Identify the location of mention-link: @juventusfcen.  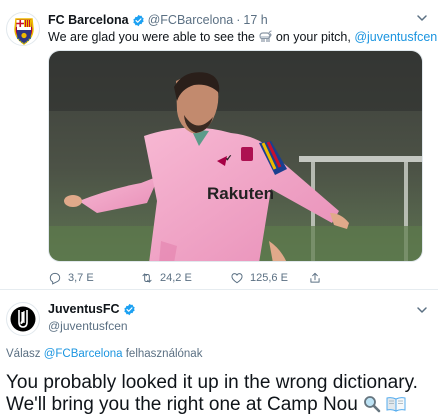
(395, 37).